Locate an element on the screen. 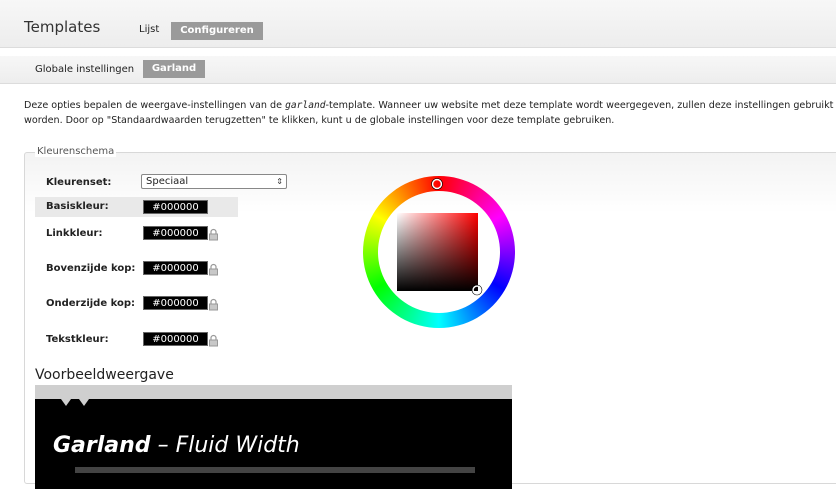 The image size is (836, 489). subtab-garland: Garland is located at coordinates (174, 69).